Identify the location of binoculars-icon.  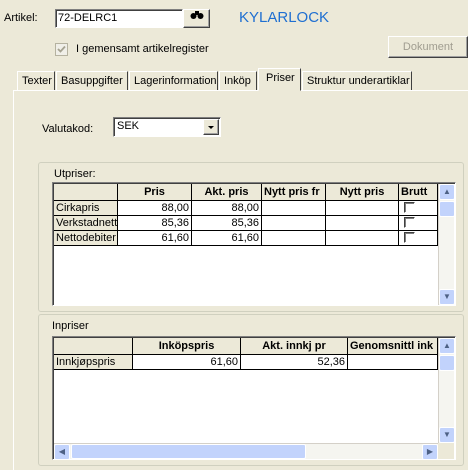
(197, 17).